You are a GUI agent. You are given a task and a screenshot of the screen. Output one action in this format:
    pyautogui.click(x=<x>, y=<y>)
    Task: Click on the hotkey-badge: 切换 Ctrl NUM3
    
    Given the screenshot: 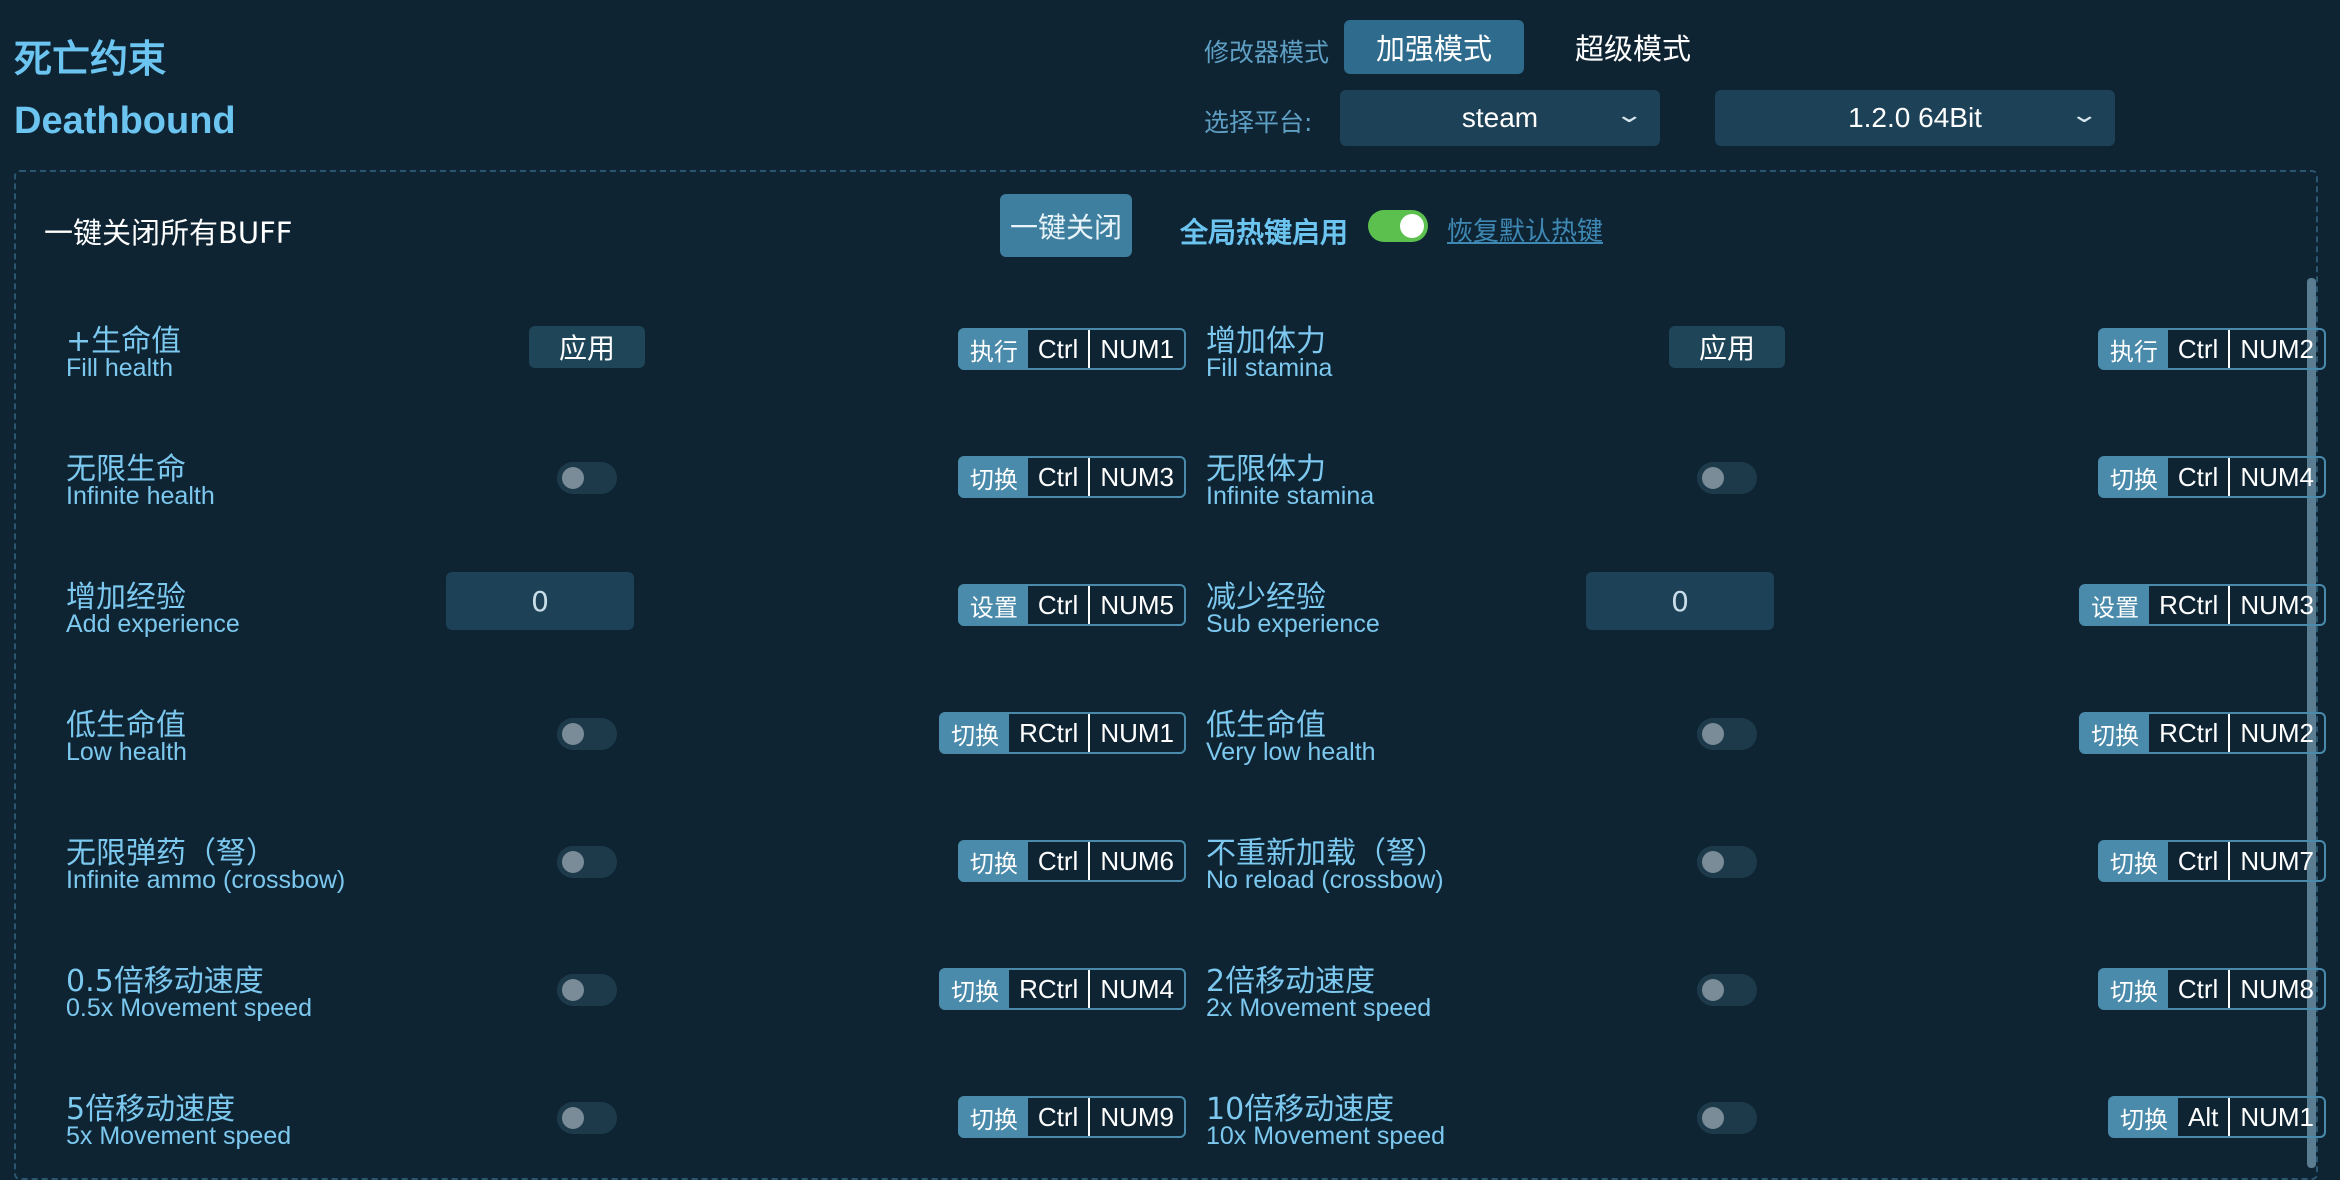 What is the action you would take?
    pyautogui.click(x=1071, y=477)
    